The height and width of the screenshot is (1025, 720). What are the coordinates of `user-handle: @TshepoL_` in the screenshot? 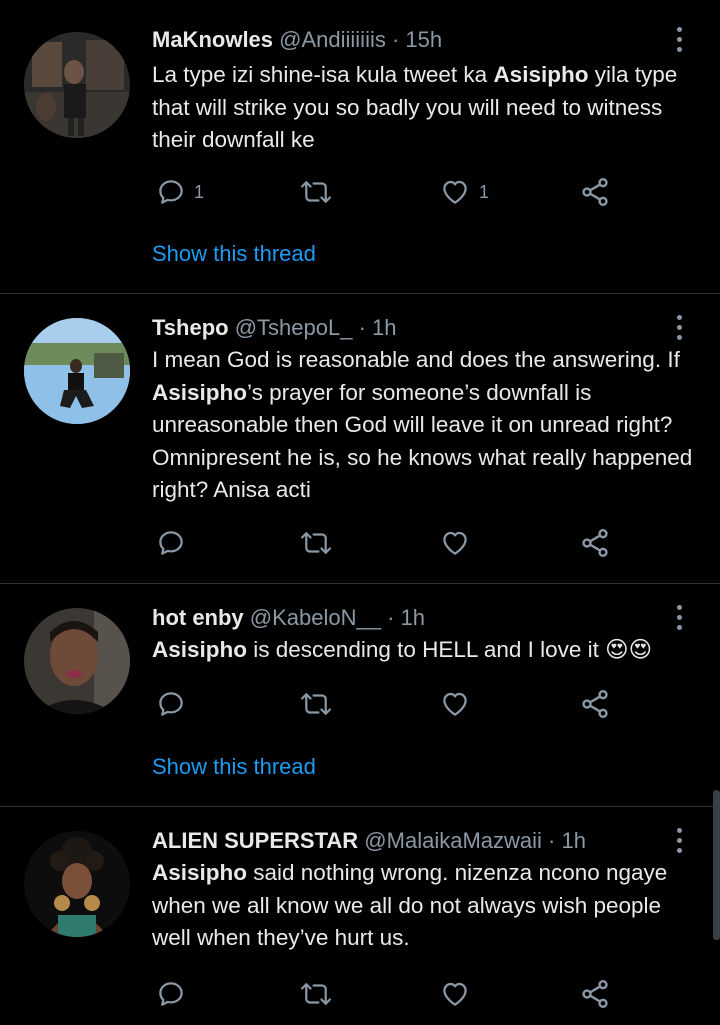 It's located at (294, 327).